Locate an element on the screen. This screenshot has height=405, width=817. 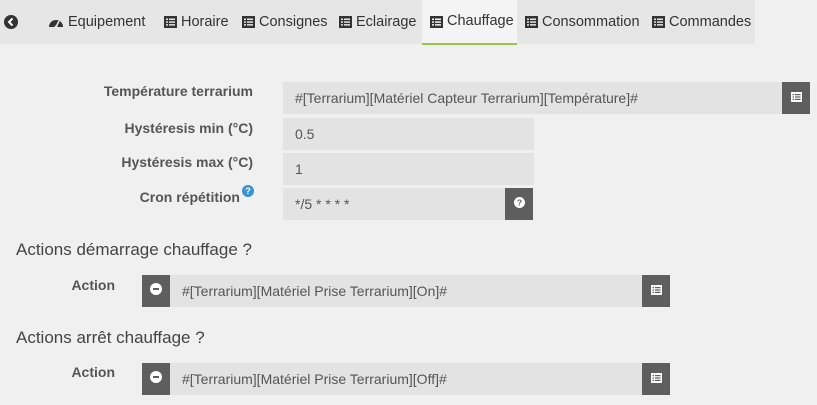
tab-label: Consignes is located at coordinates (293, 21).